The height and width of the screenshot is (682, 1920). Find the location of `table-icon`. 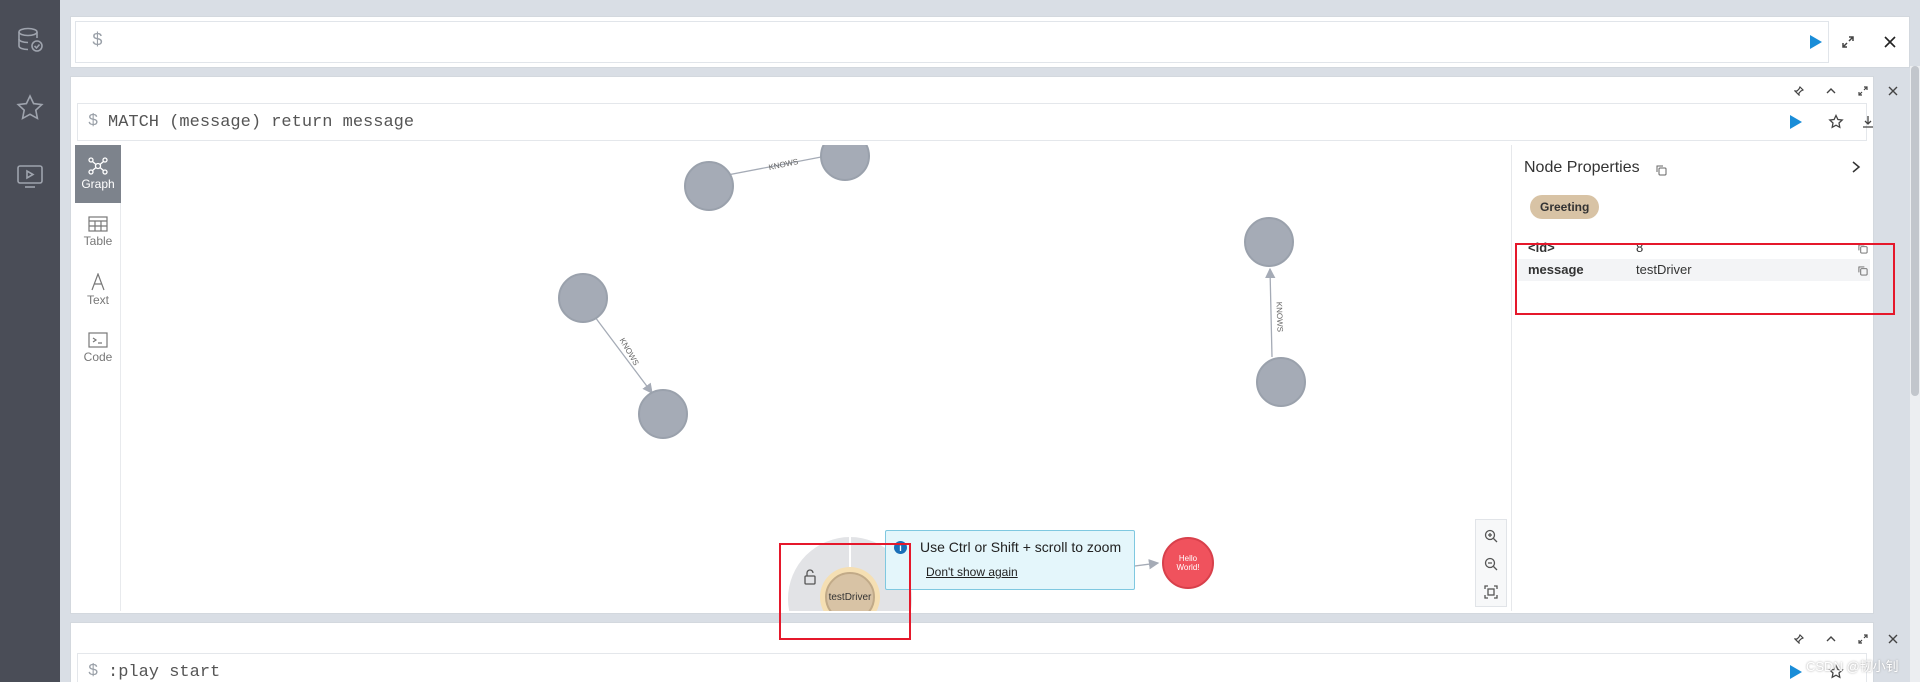

table-icon is located at coordinates (98, 224).